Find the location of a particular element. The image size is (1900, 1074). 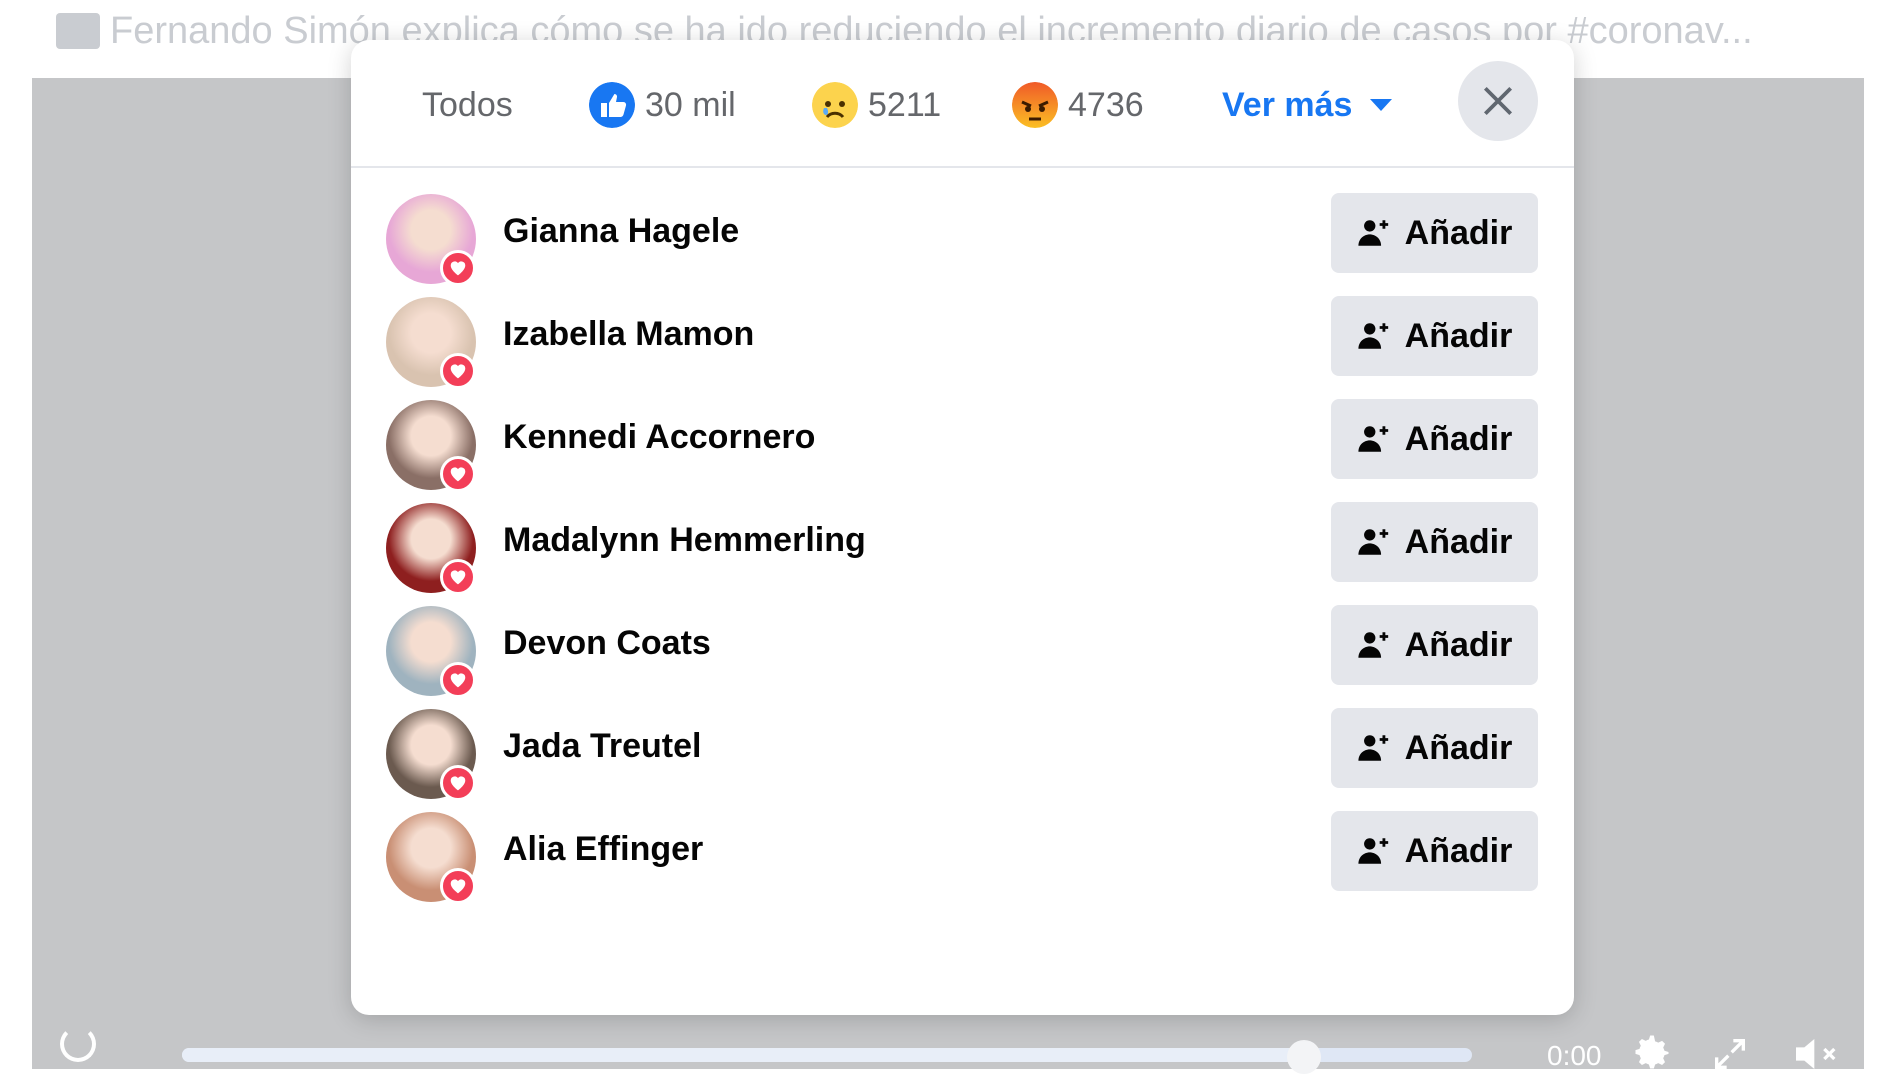

tab-all-label: Todos is located at coordinates (467, 104).